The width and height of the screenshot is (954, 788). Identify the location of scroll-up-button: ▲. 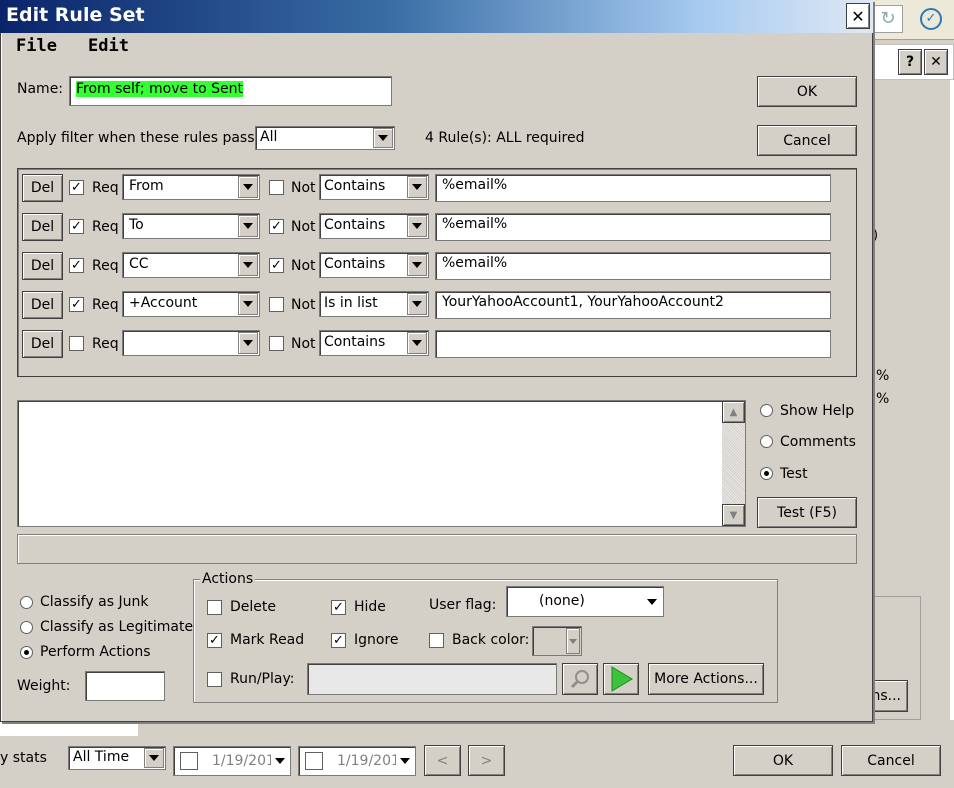
(733, 412).